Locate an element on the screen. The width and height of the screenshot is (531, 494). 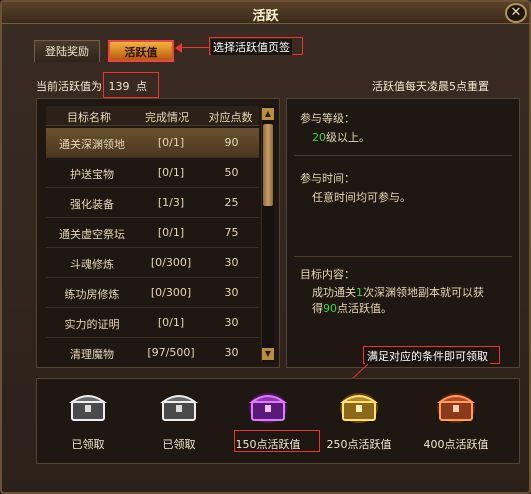
table-row: 通关深渊领地 [0/1] 90 is located at coordinates (152, 143).